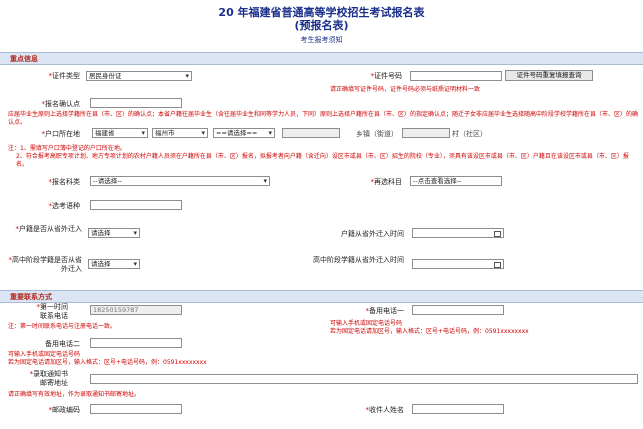 The height and width of the screenshot is (429, 643). Describe the element at coordinates (62, 326) in the screenshot. I see `first-contact-phone-note: 注：第一时间联系电话与注册电话一致。` at that location.